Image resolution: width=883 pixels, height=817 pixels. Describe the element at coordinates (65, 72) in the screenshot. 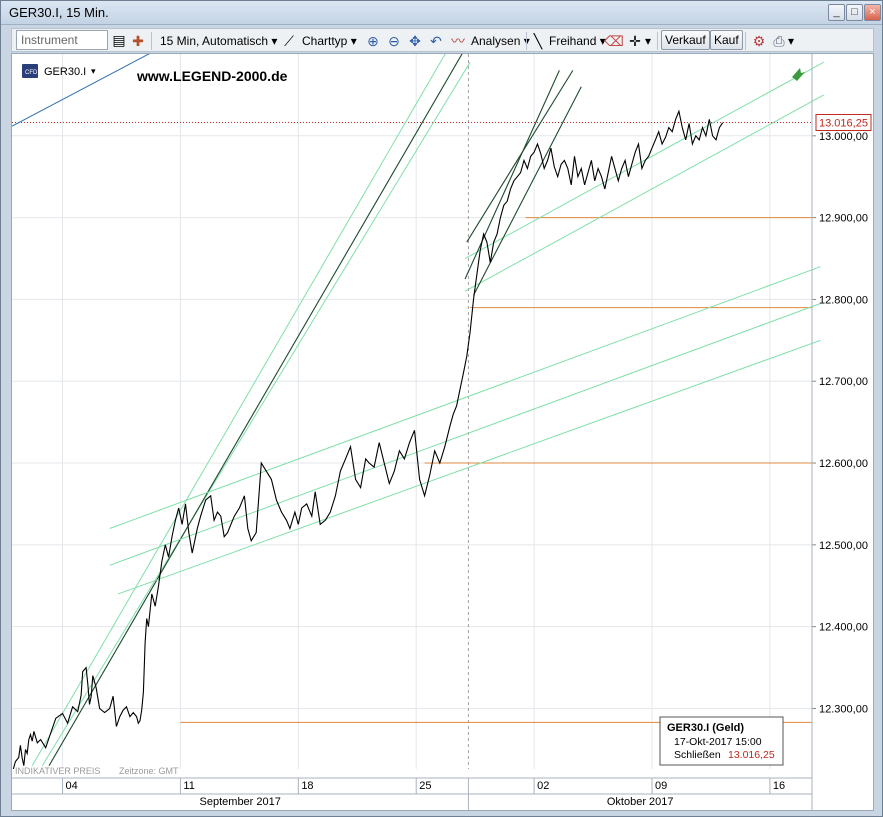

I see `symbol-label: GER30.I` at that location.